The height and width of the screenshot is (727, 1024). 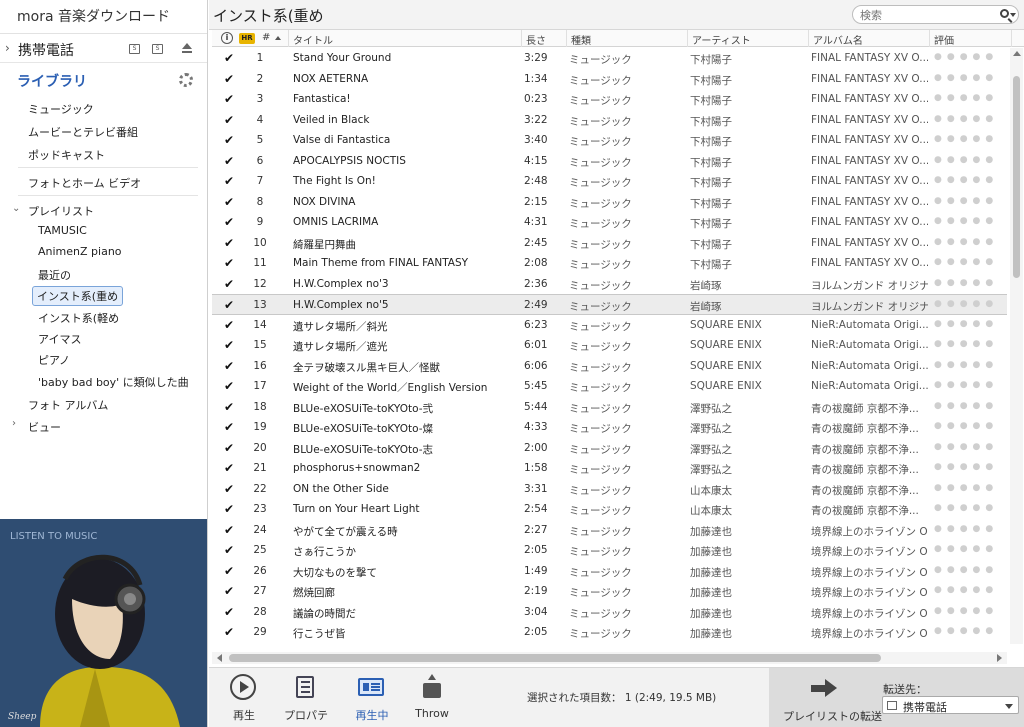 I want to click on playlist-similar: 'baby bad boy' に類似した曲, so click(x=113, y=382).